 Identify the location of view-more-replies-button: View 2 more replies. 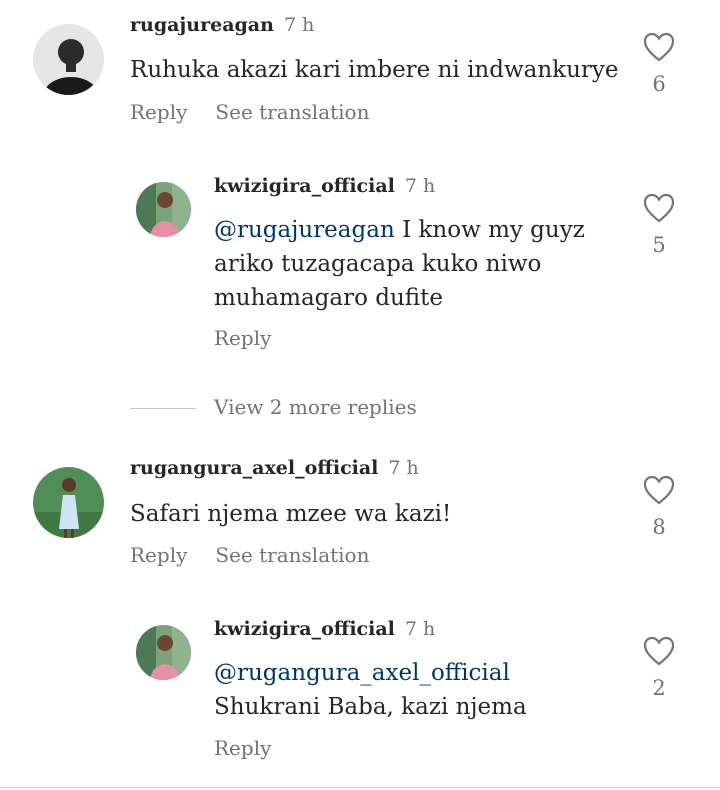
(273, 407).